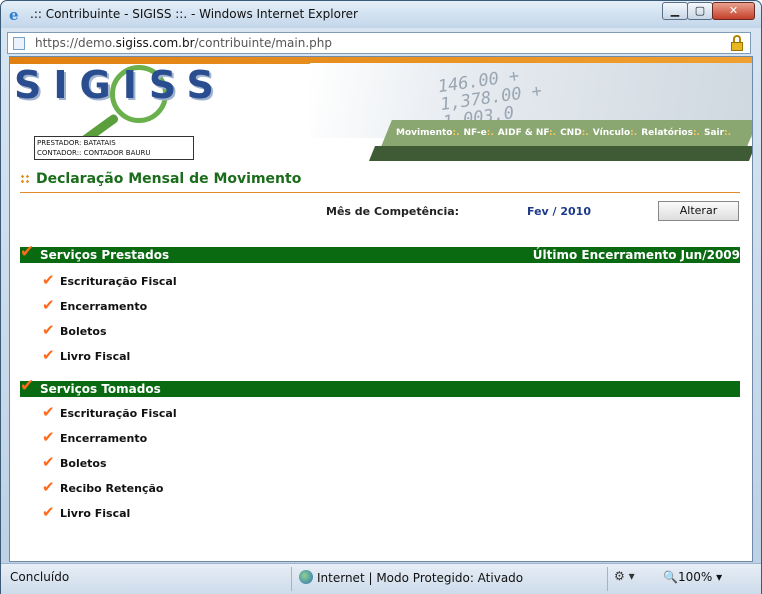 This screenshot has height=594, width=762. I want to click on competencia-value: Fev / 2010, so click(559, 211).